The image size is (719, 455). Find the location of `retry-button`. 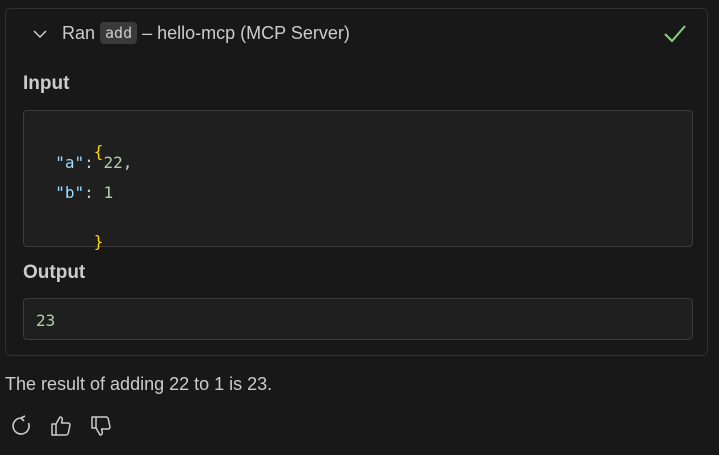

retry-button is located at coordinates (21, 426).